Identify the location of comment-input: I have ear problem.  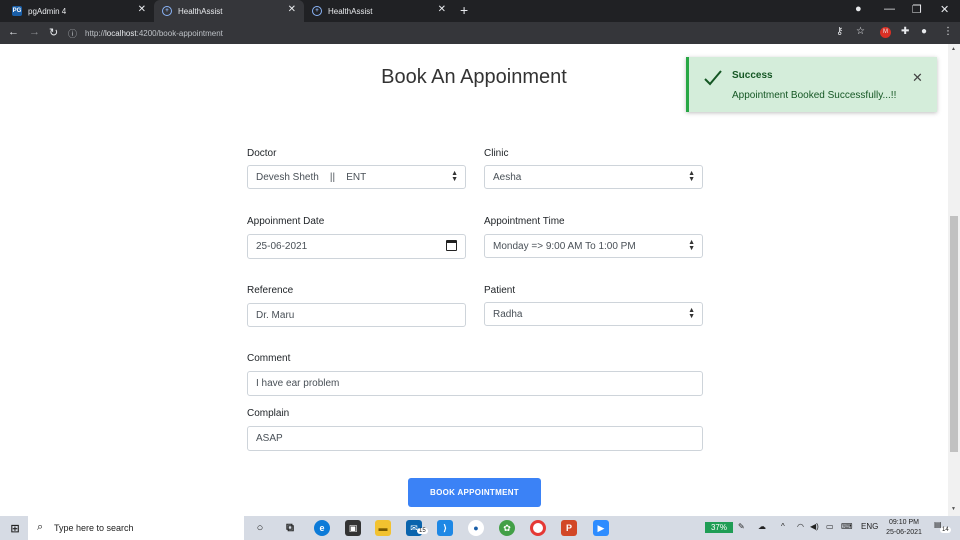
(475, 383).